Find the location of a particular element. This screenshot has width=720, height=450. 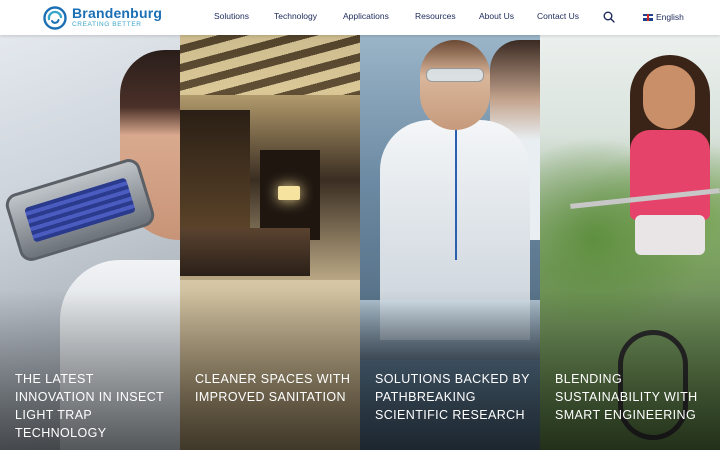

panel-title: Cleaner spaces with improved sanitation is located at coordinates (273, 388).